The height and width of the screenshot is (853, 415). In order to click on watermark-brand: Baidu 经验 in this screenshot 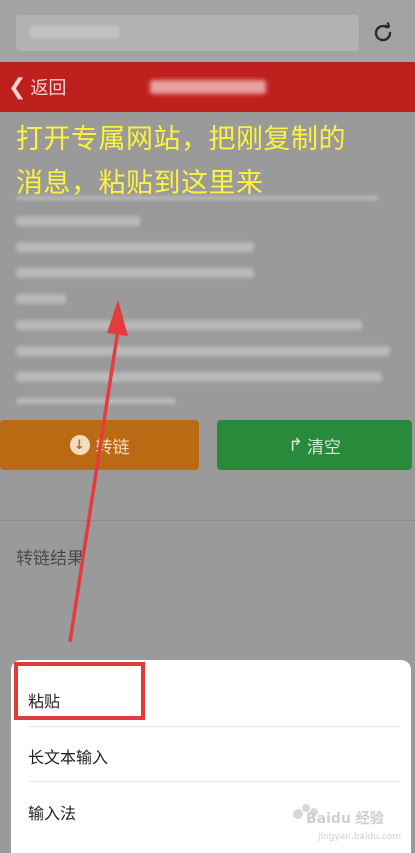, I will do `click(345, 819)`.